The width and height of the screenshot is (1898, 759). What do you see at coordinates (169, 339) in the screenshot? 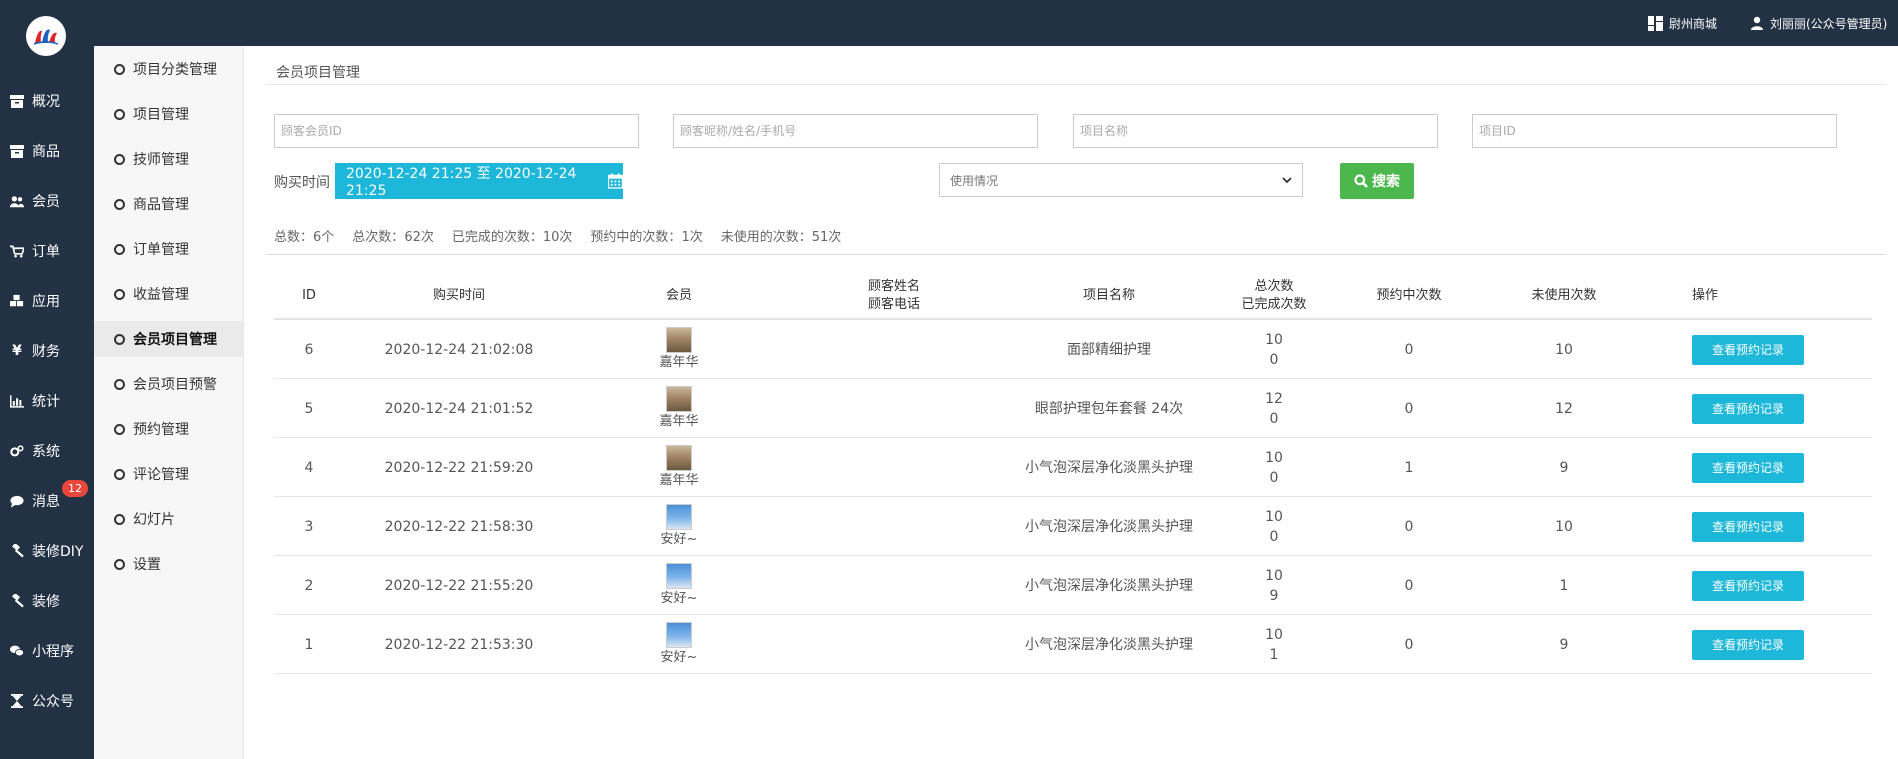
I see `subnav-item-member-projects: 会员项目管理` at bounding box center [169, 339].